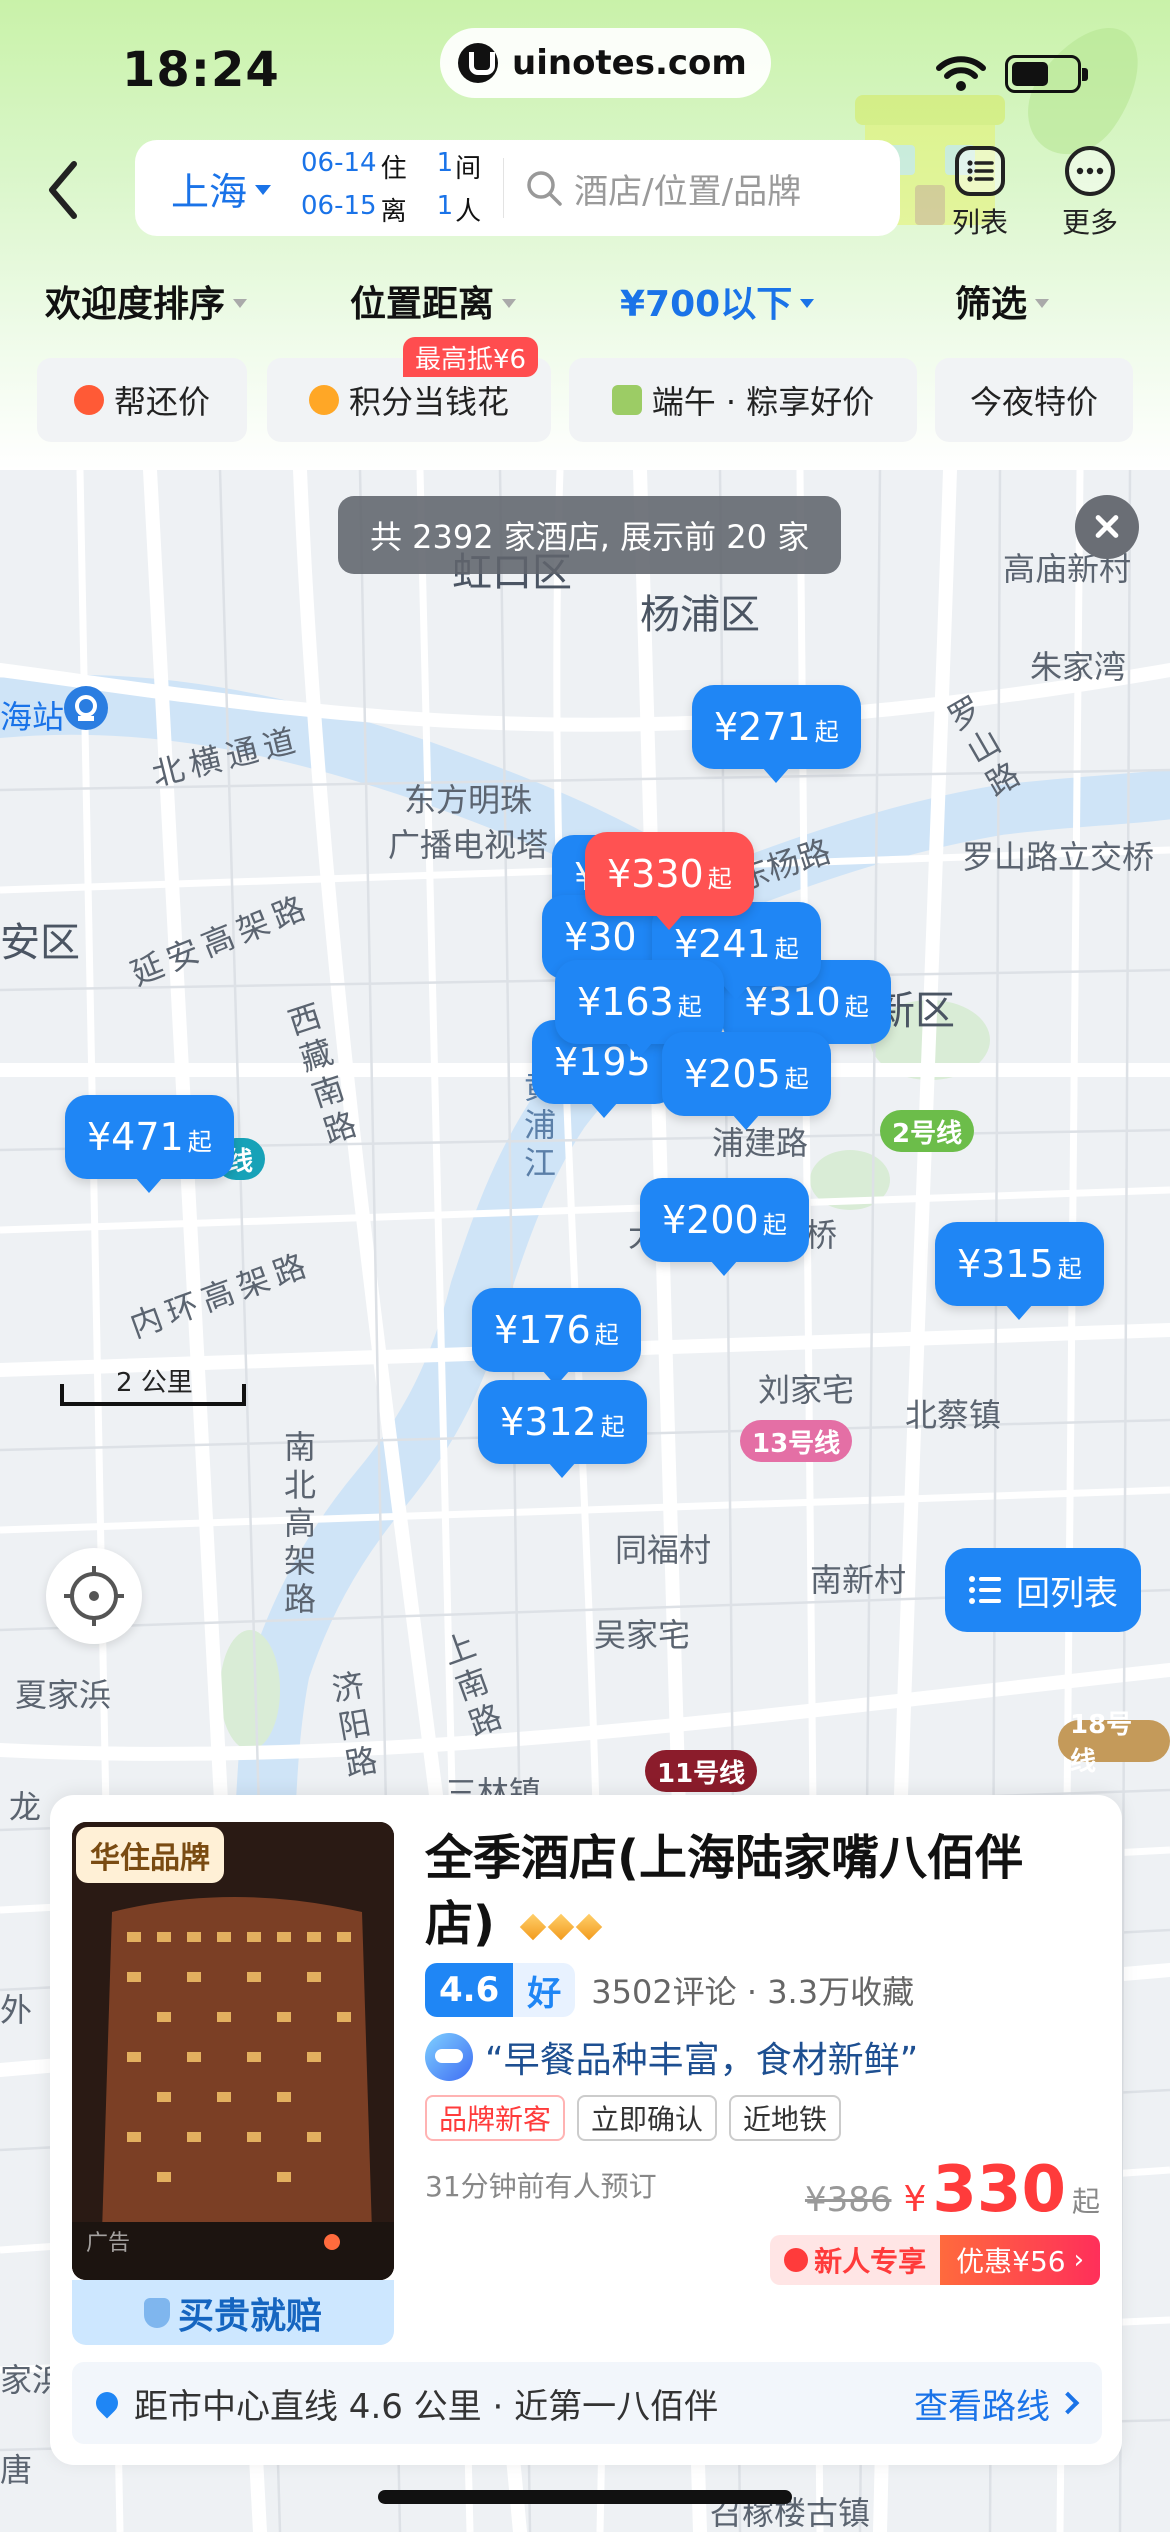 The width and height of the screenshot is (1170, 2532). I want to click on search-input: 酒店/位置/品牌, so click(687, 188).